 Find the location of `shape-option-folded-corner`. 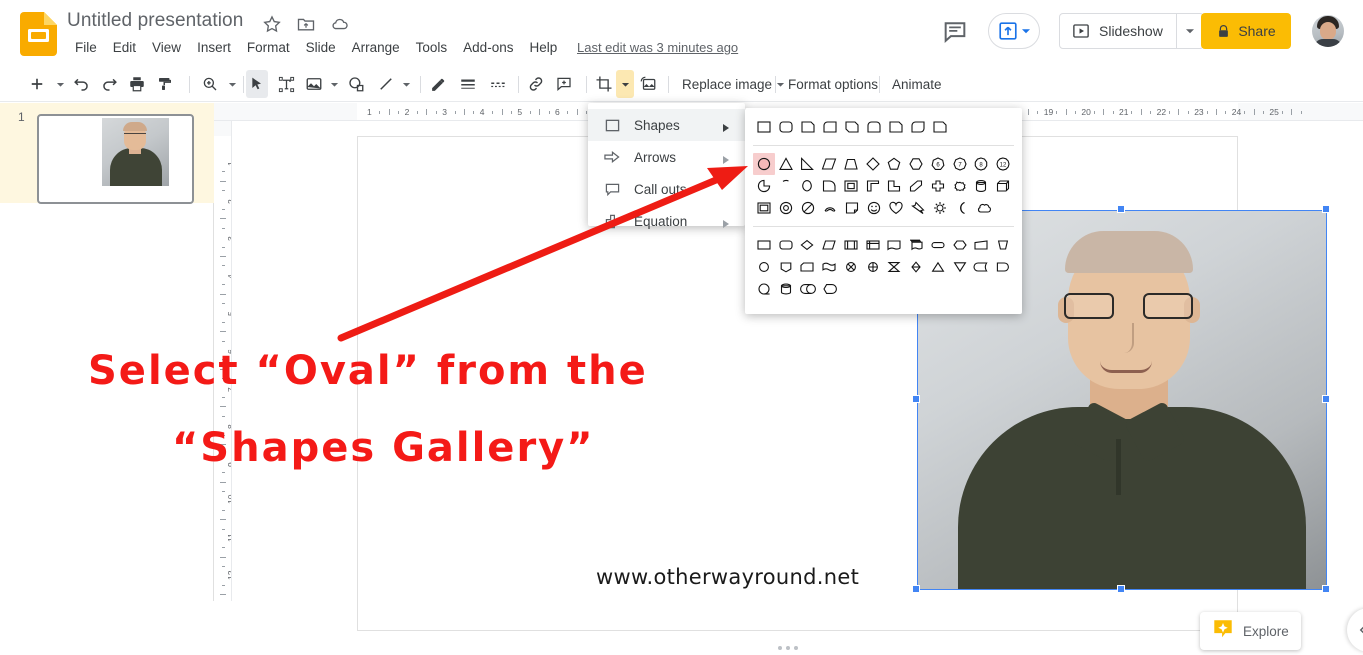

shape-option-folded-corner is located at coordinates (852, 208).